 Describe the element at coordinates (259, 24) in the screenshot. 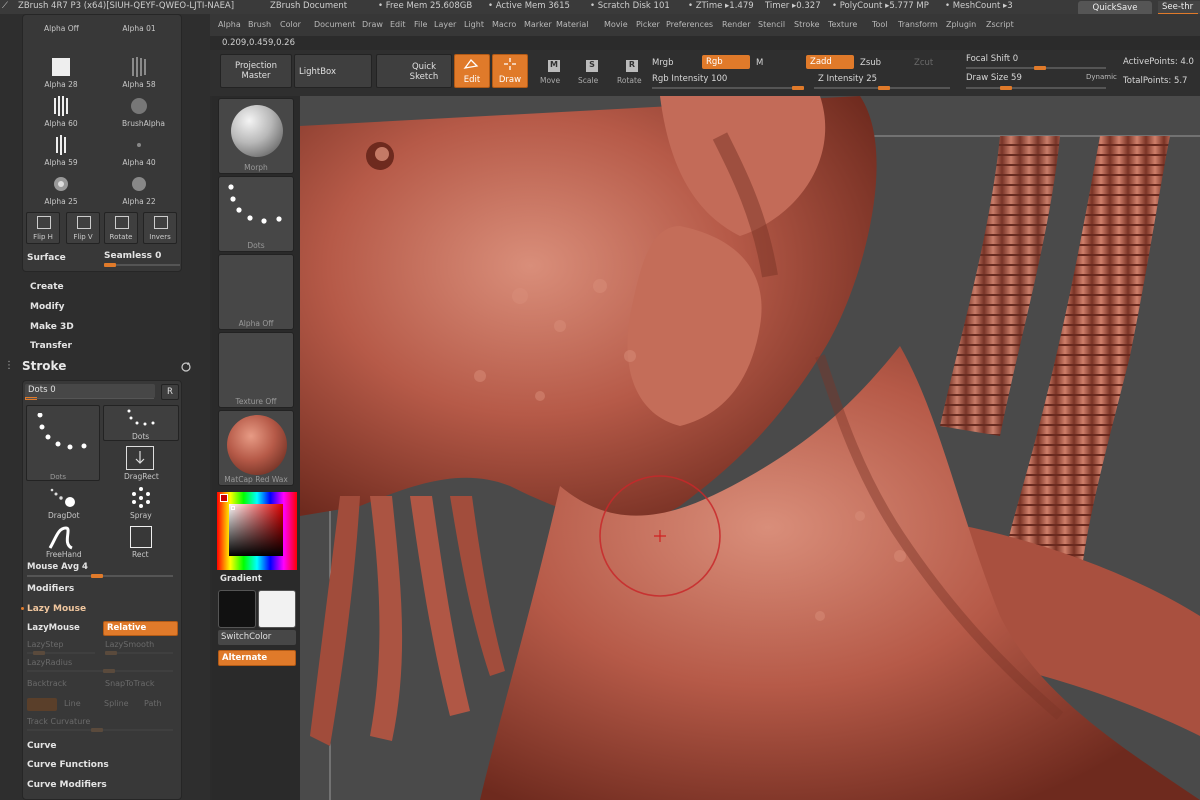

I see `menu-brush: Brush` at that location.